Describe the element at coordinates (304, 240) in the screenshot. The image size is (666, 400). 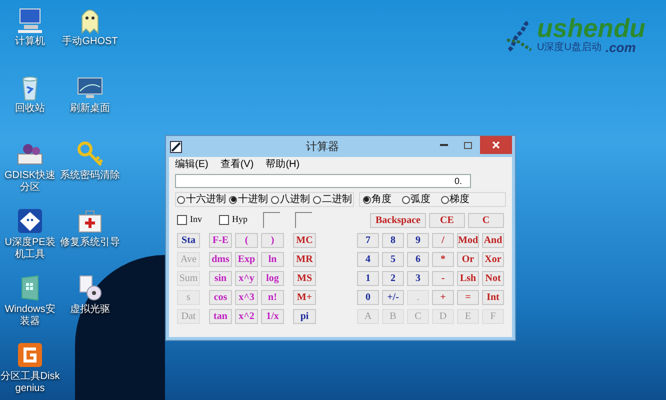
I see `calculator-key: MC` at that location.